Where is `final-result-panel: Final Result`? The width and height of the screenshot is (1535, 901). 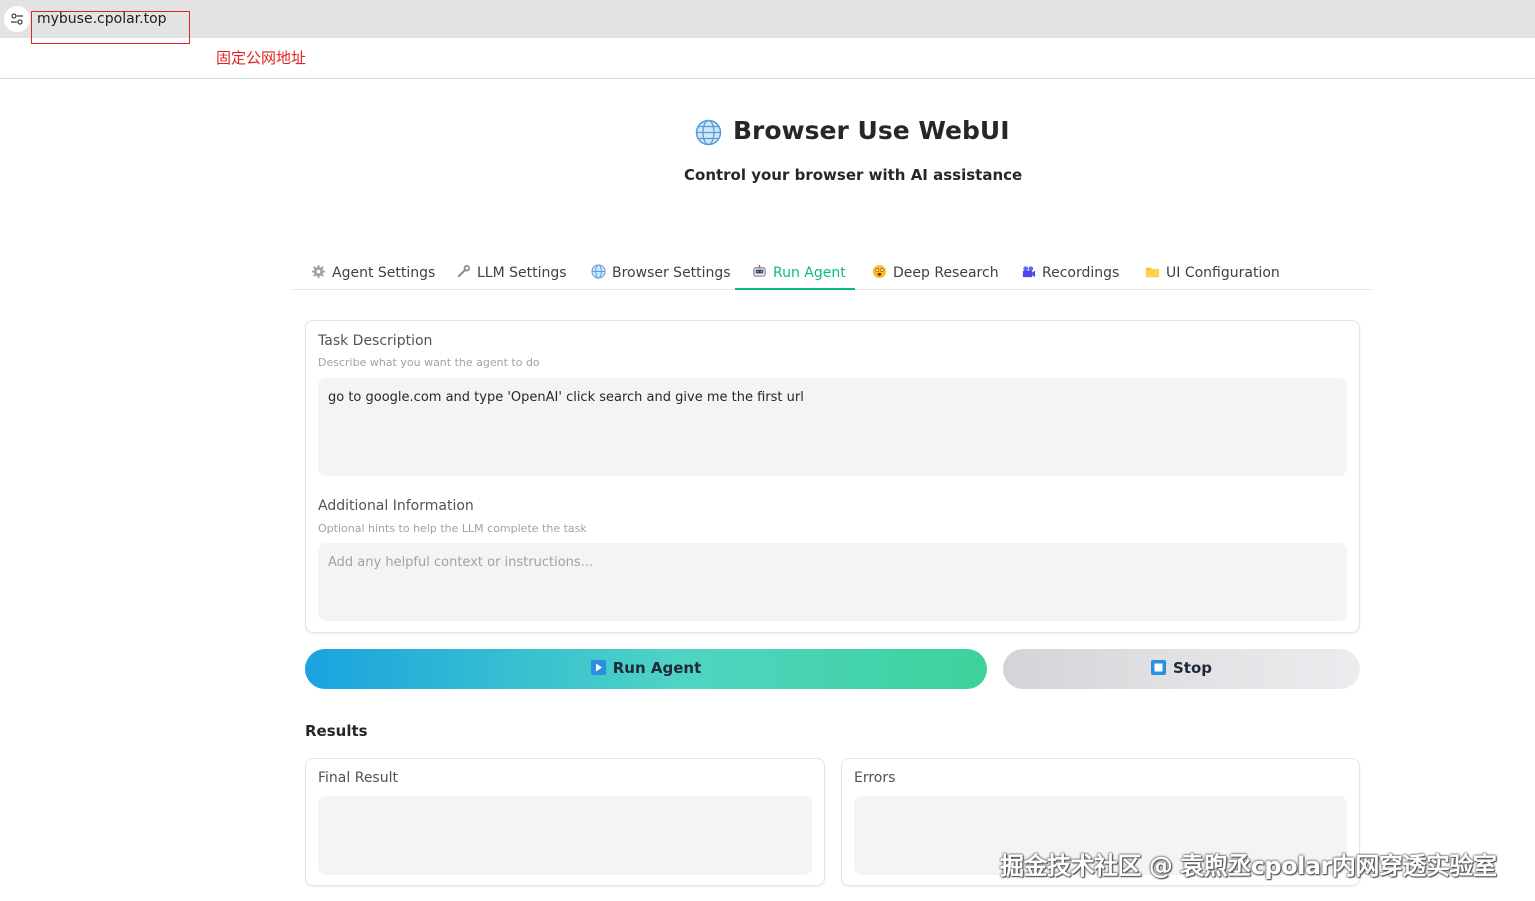
final-result-panel: Final Result is located at coordinates (565, 822).